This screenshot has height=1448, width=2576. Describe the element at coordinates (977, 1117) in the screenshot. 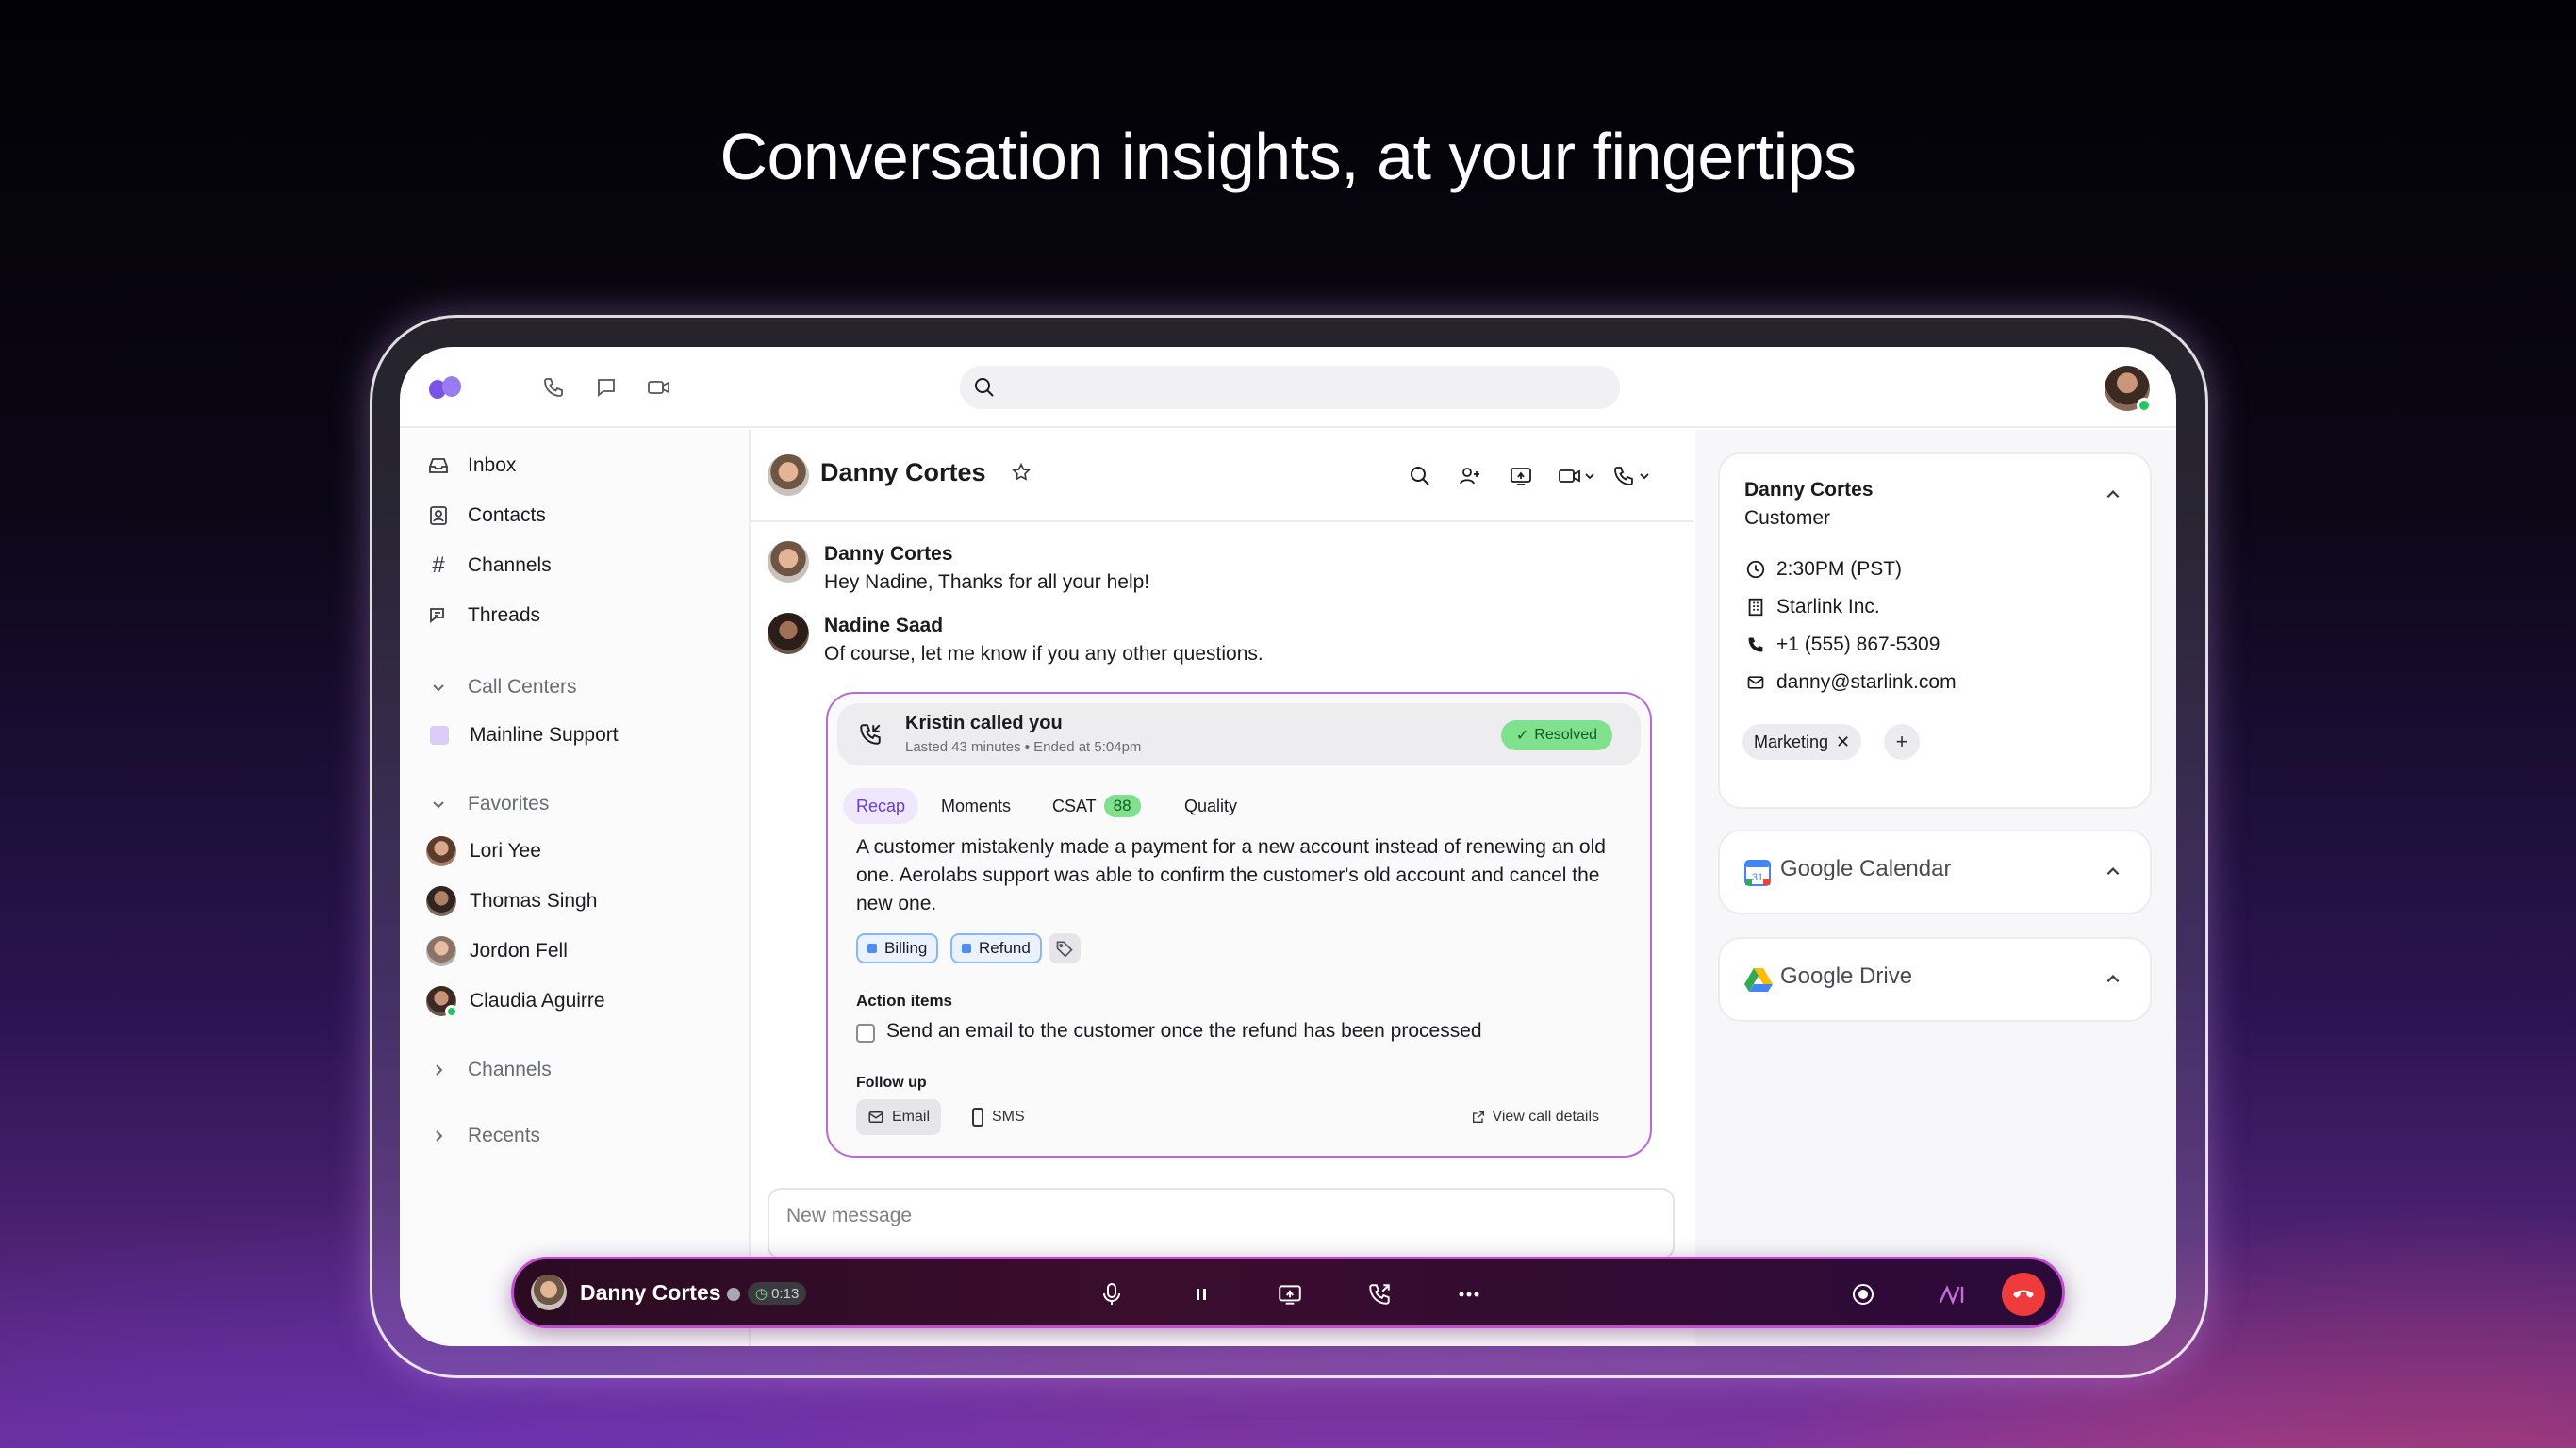

I see `mobile-icon` at that location.